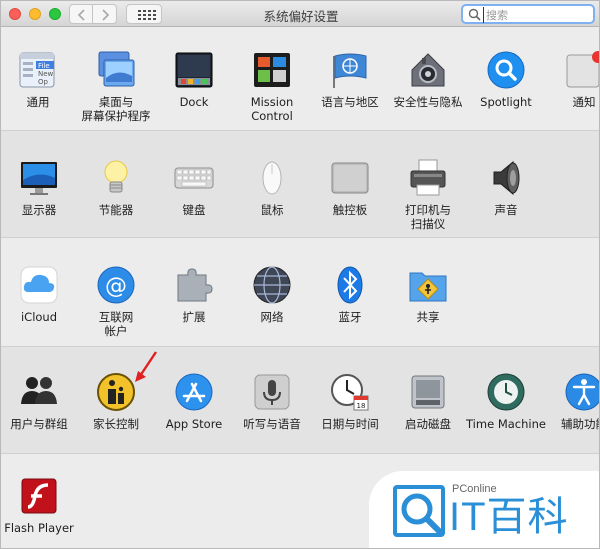 This screenshot has width=600, height=549. What do you see at coordinates (506, 424) in the screenshot?
I see `pref-label: Time Machine` at bounding box center [506, 424].